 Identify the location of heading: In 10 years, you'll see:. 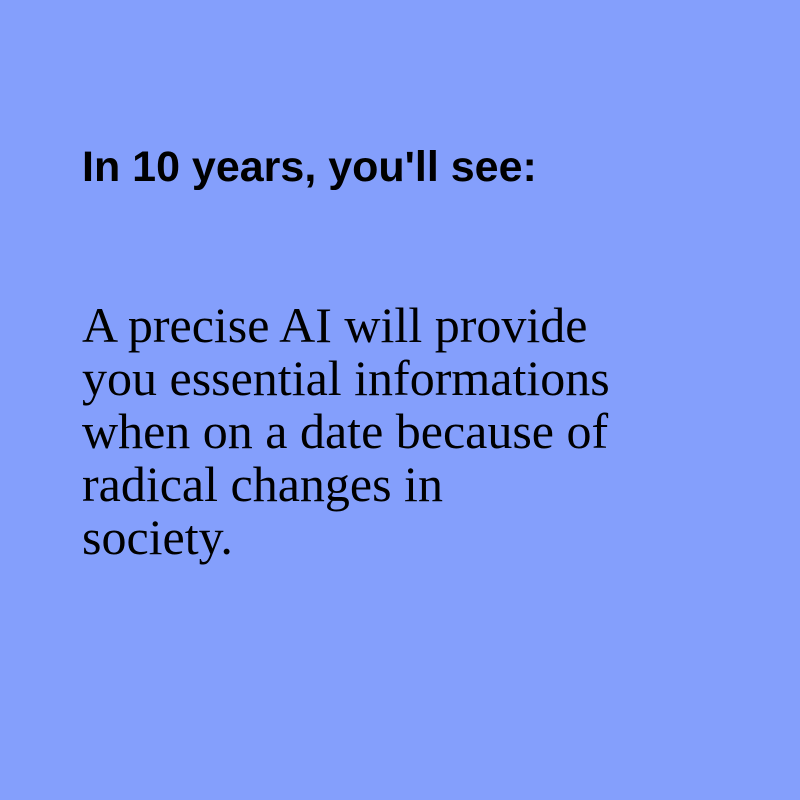
(309, 167).